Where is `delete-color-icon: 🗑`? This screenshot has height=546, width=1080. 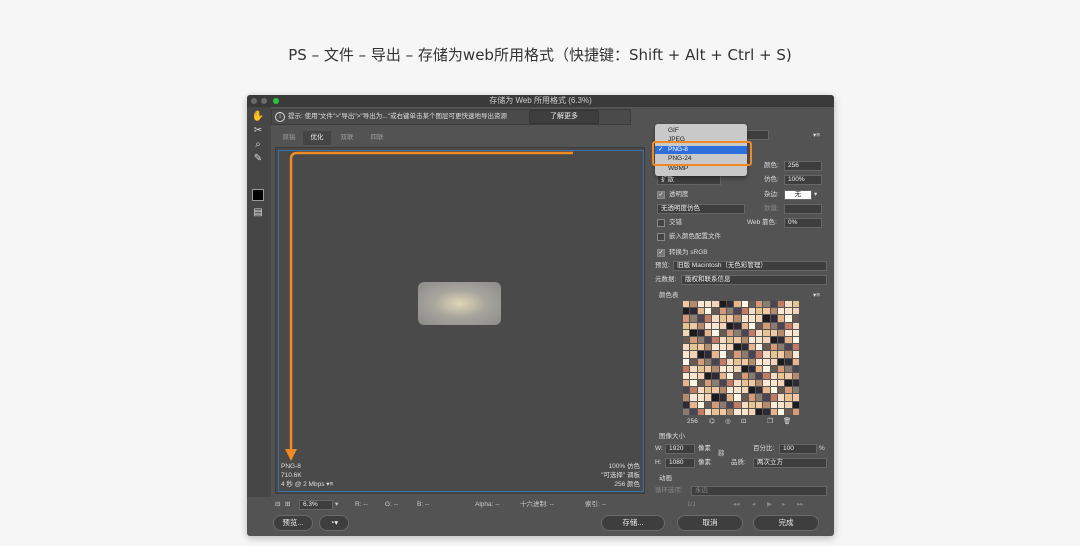 delete-color-icon: 🗑 is located at coordinates (787, 422).